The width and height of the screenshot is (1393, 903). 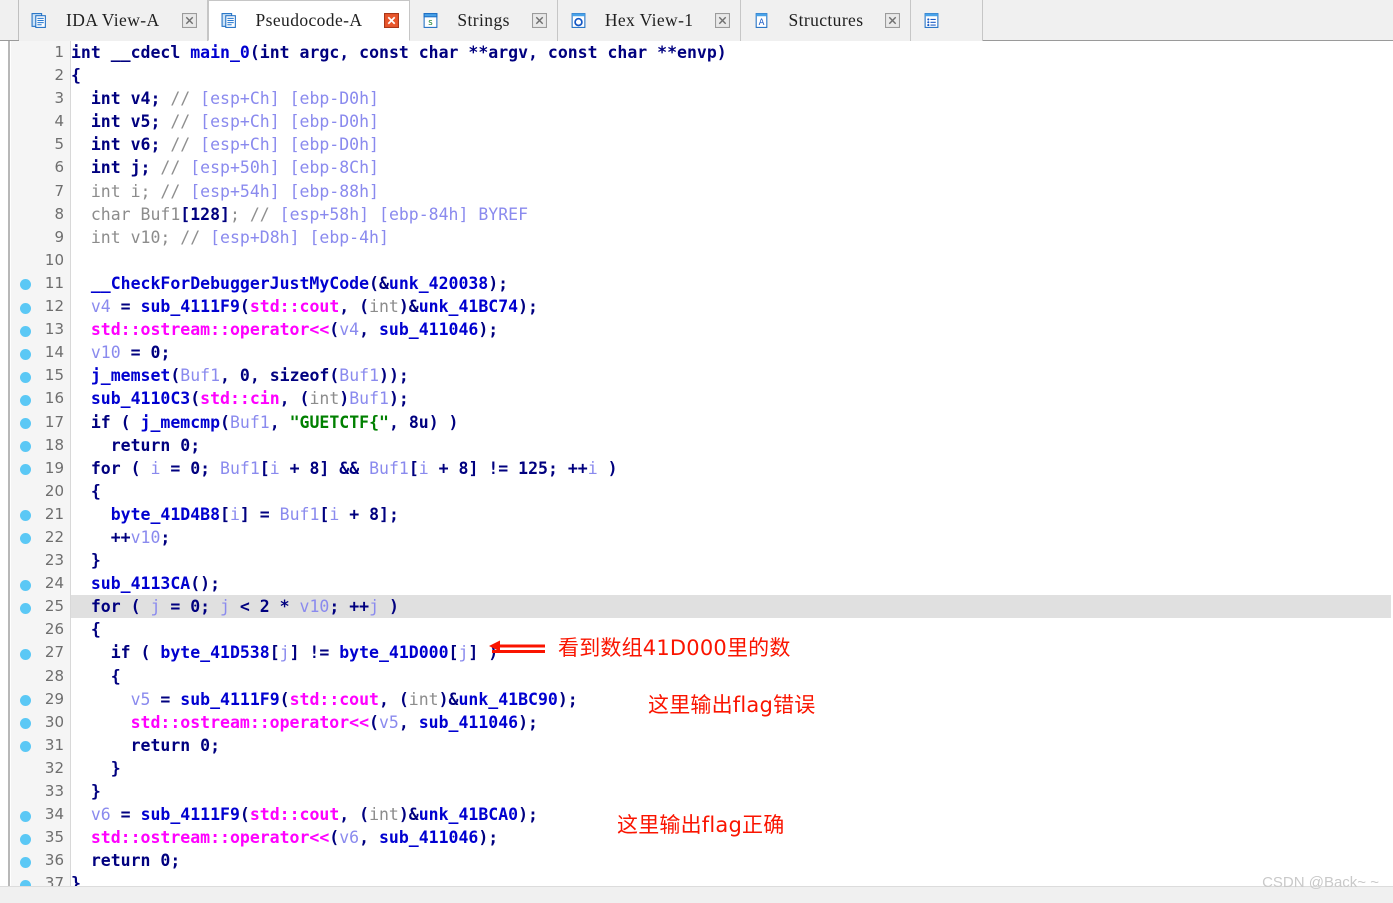 I want to click on line-number: 31, so click(x=54, y=744).